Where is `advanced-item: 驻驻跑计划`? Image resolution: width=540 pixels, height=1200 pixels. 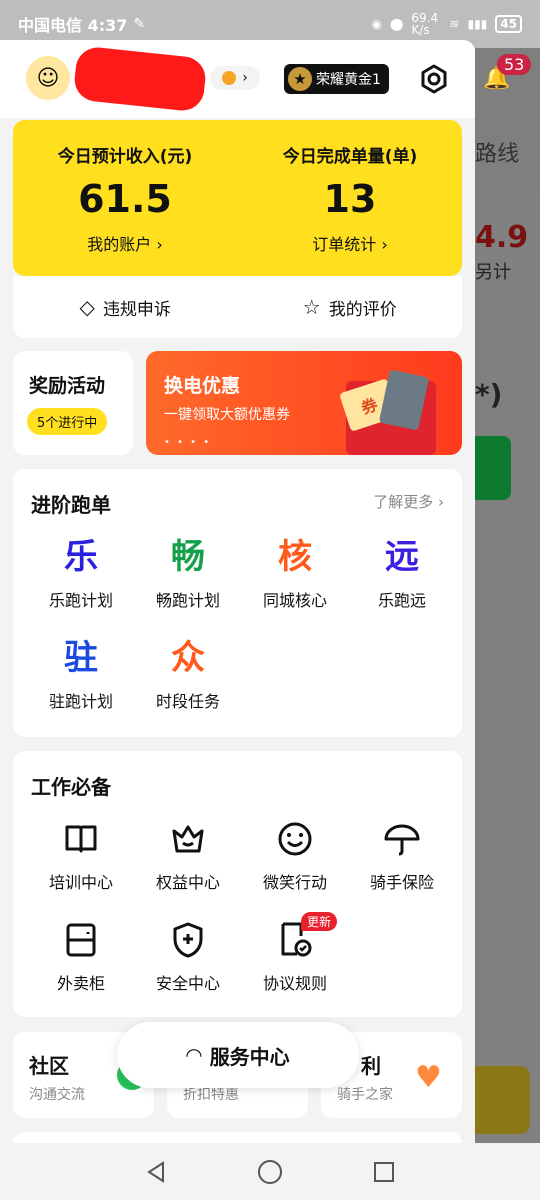
advanced-item: 驻驻跑计划 is located at coordinates (81, 675).